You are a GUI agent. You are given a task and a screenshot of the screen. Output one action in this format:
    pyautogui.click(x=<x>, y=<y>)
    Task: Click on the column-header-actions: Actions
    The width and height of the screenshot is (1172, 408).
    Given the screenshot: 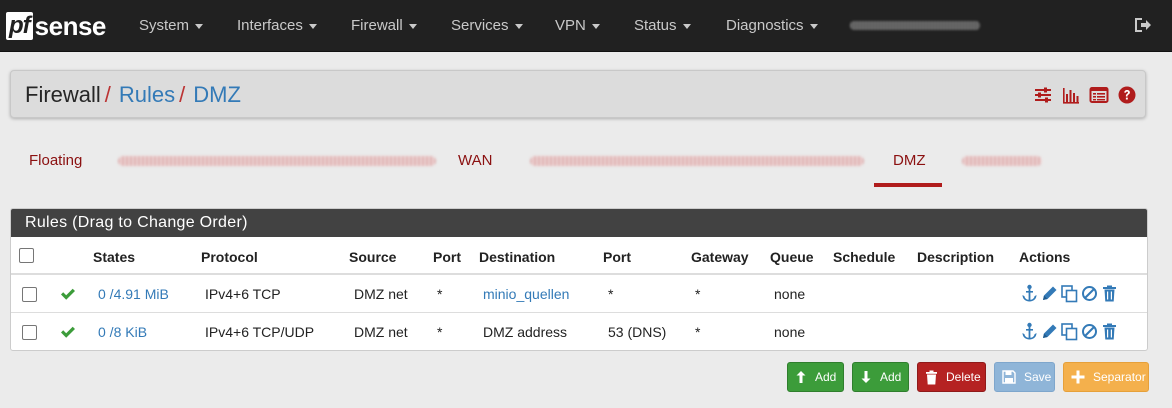 What is the action you would take?
    pyautogui.click(x=1045, y=257)
    